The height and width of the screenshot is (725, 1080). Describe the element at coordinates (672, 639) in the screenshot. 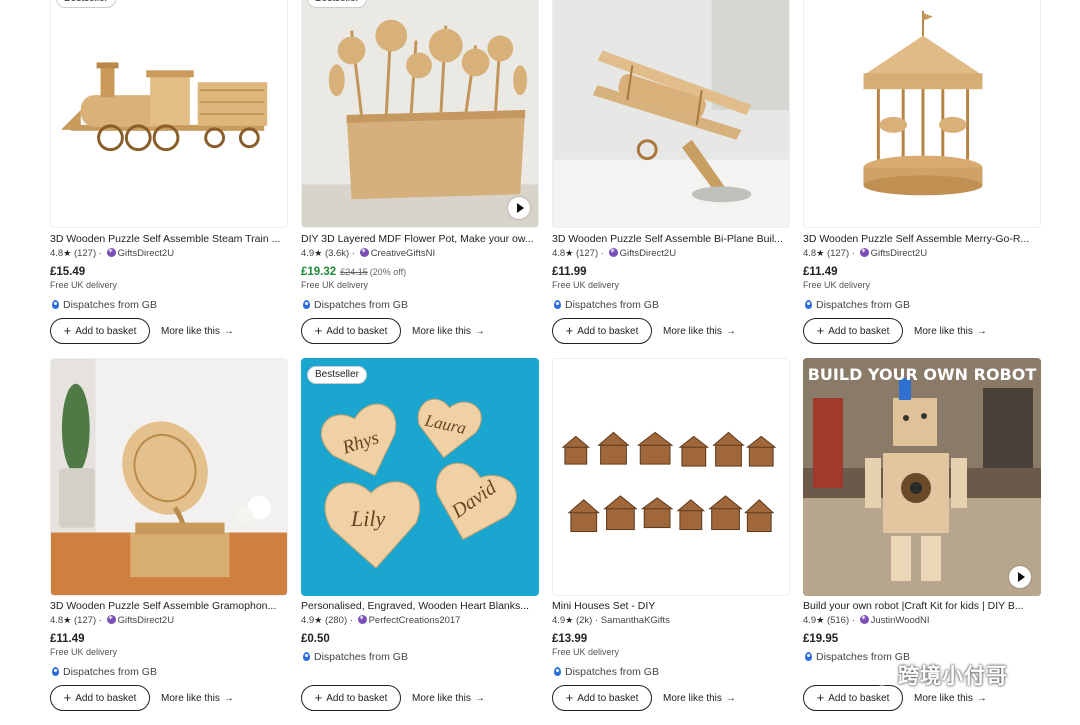

I see `price: £13.99` at that location.